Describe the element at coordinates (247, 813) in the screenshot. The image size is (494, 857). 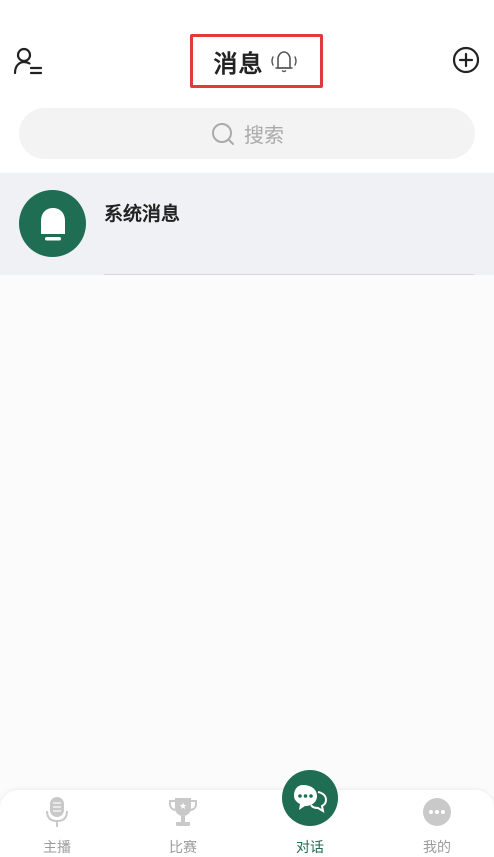
I see `tab-bar: 主播 ★ 比赛 对话 我的` at that location.